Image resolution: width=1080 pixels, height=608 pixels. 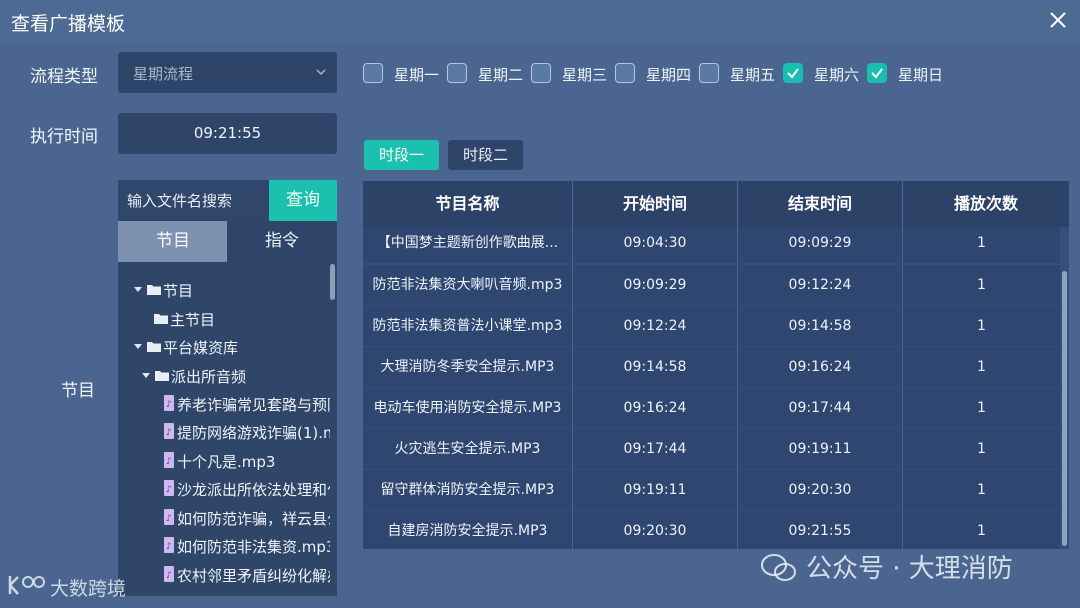 I want to click on tree-item-label: 十个凡是.mp3, so click(x=226, y=462).